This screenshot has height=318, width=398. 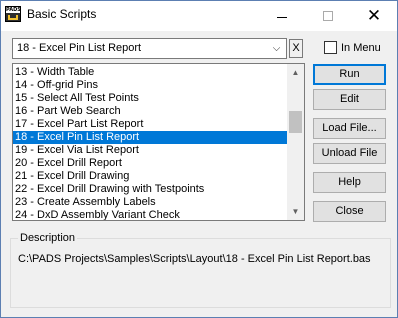 What do you see at coordinates (150, 124) in the screenshot?
I see `list-item: 17 - Excel Part List Report` at bounding box center [150, 124].